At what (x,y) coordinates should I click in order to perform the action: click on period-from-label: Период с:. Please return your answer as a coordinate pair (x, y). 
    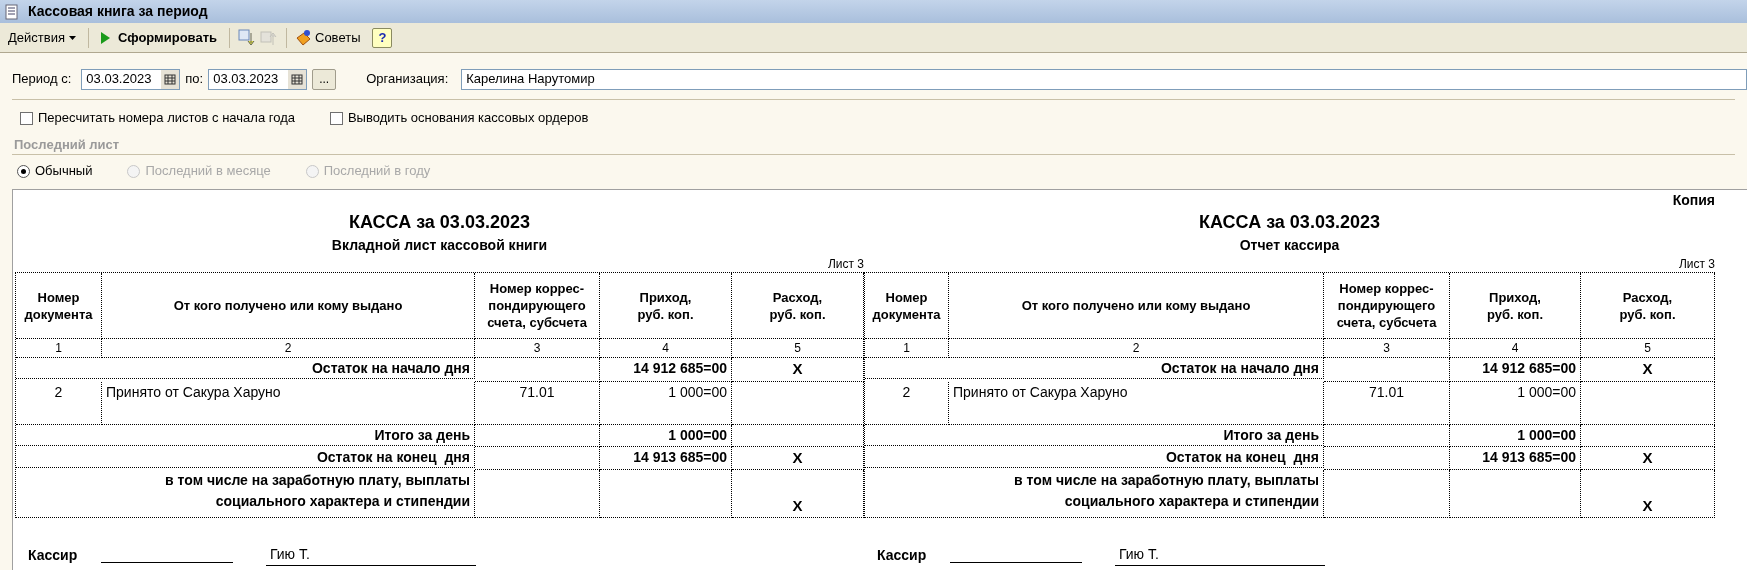
    Looking at the image, I should click on (42, 79).